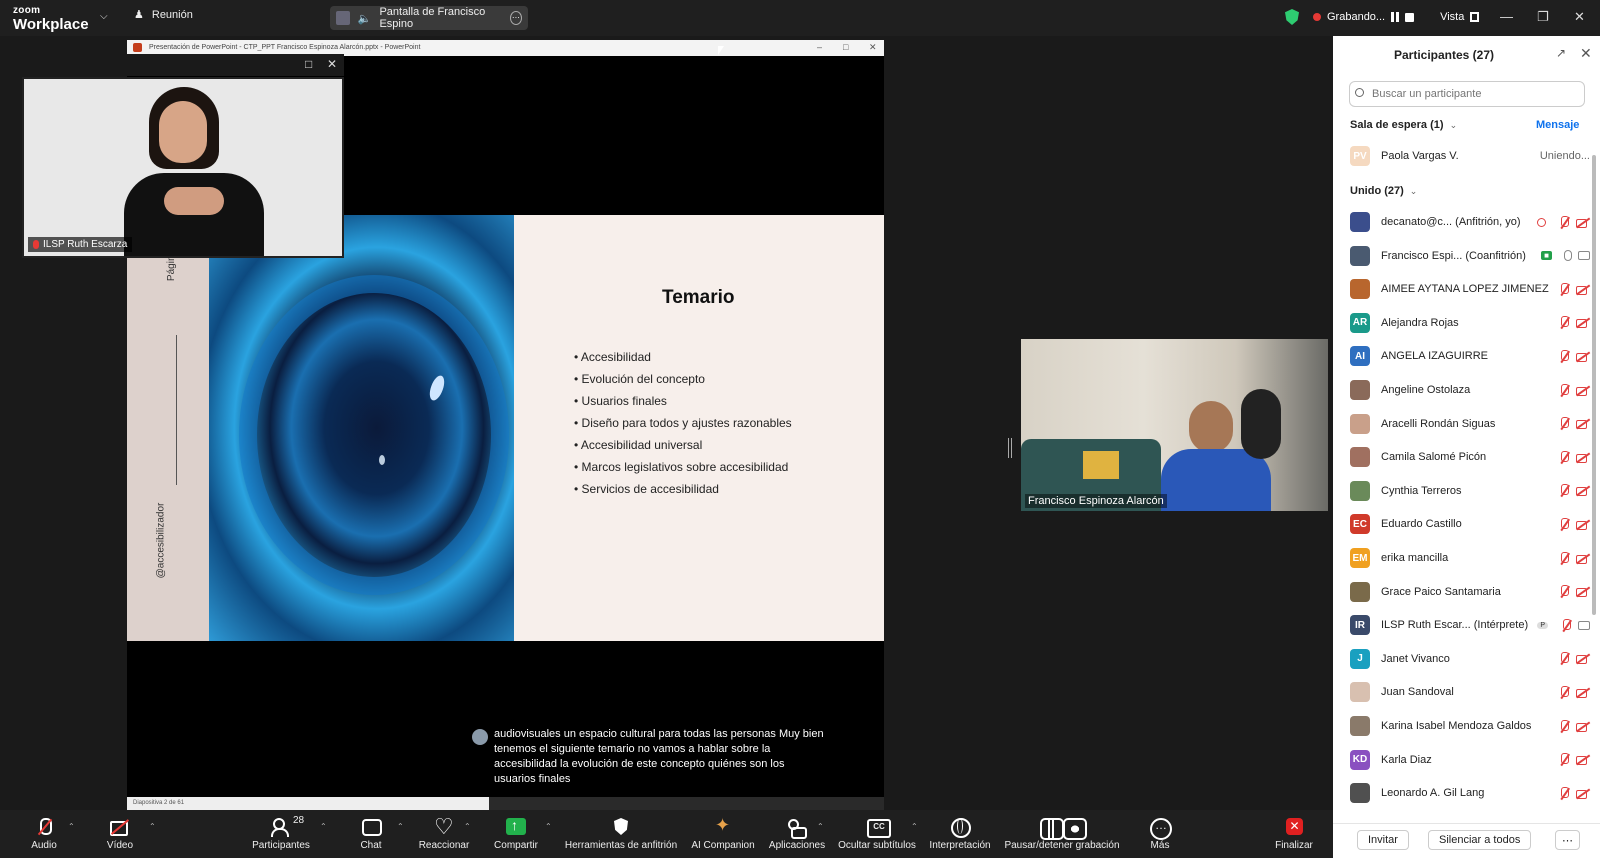 Image resolution: width=1600 pixels, height=858 pixels. I want to click on more-button: Más, so click(1160, 834).